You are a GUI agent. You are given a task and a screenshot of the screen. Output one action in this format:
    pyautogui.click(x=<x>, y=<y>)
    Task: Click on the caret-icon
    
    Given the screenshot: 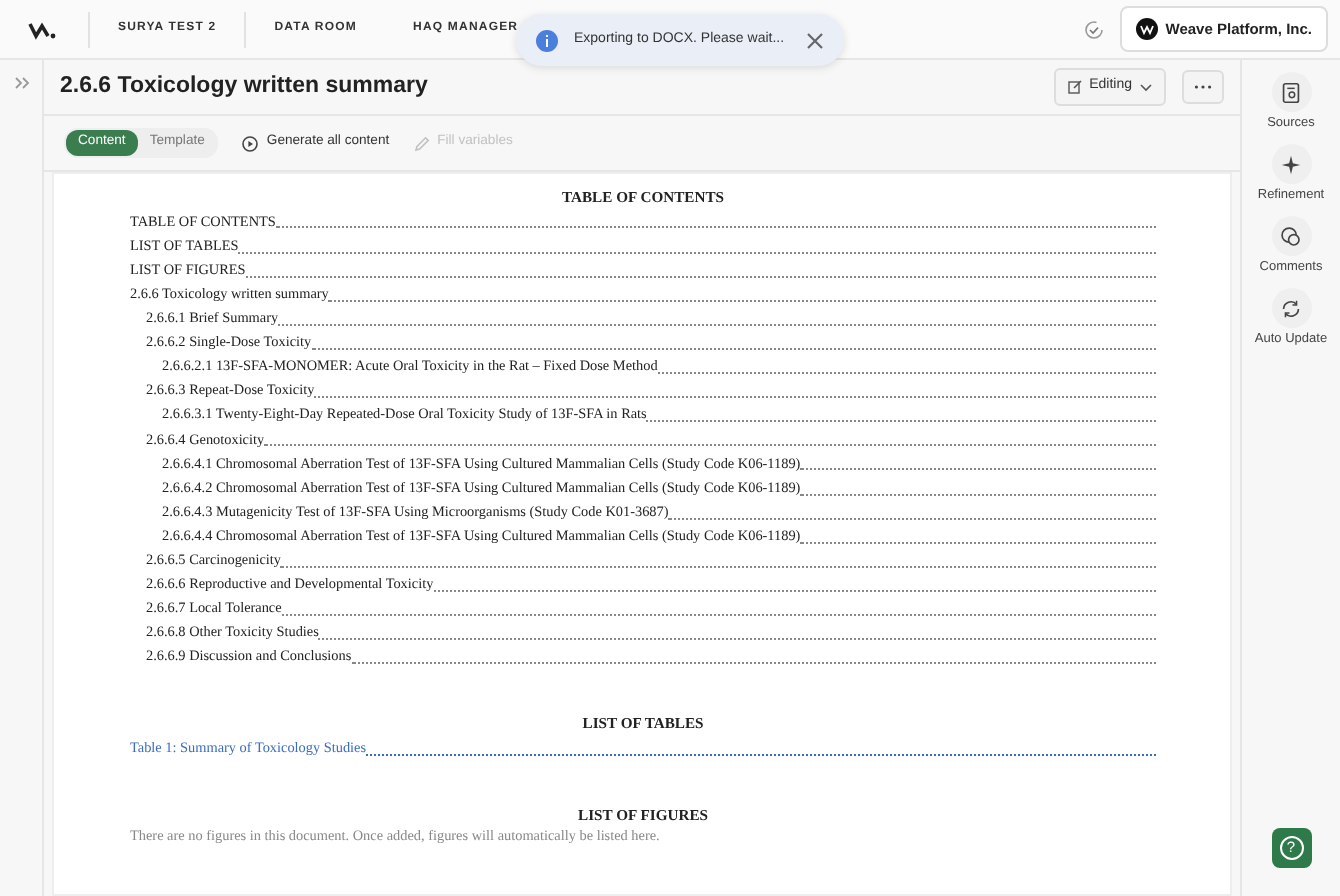 What is the action you would take?
    pyautogui.click(x=1146, y=87)
    